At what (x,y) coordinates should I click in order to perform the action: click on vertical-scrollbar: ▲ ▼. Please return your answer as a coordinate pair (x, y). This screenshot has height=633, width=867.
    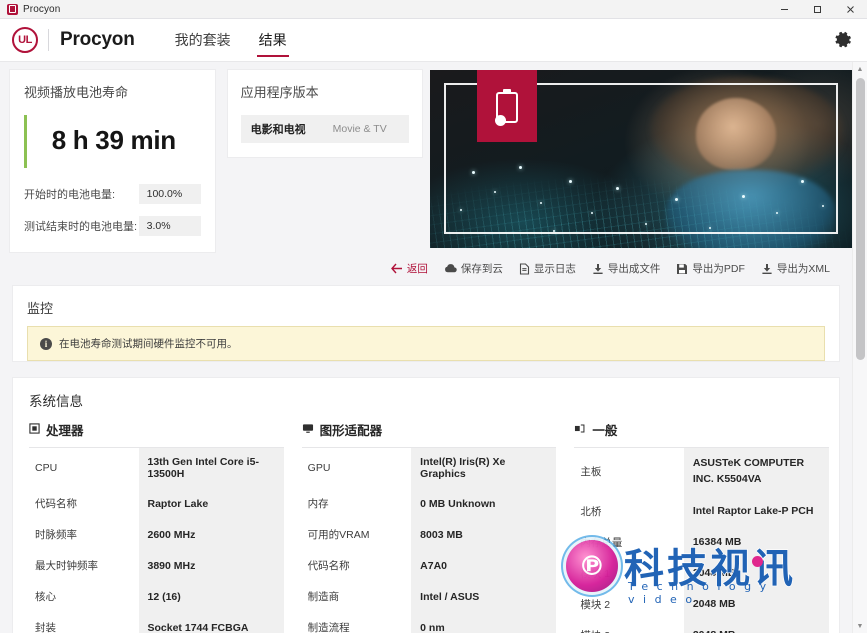
    Looking at the image, I should click on (859, 347).